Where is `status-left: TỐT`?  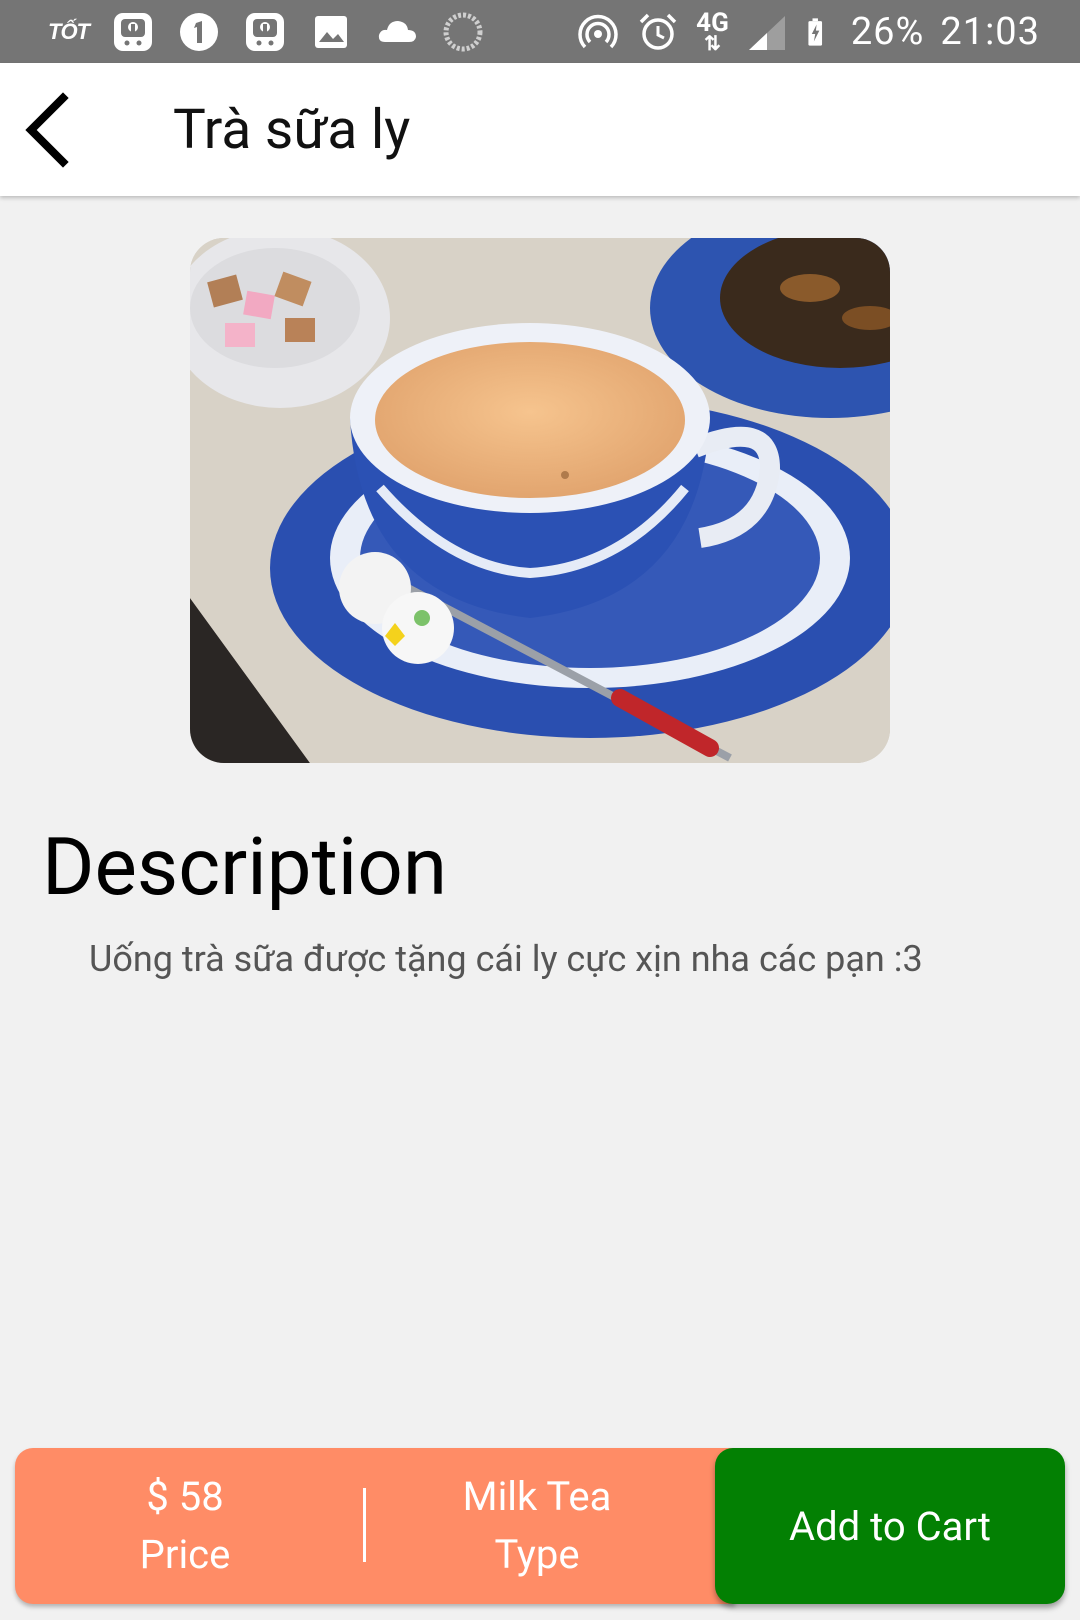
status-left: TỐT is located at coordinates (277, 32).